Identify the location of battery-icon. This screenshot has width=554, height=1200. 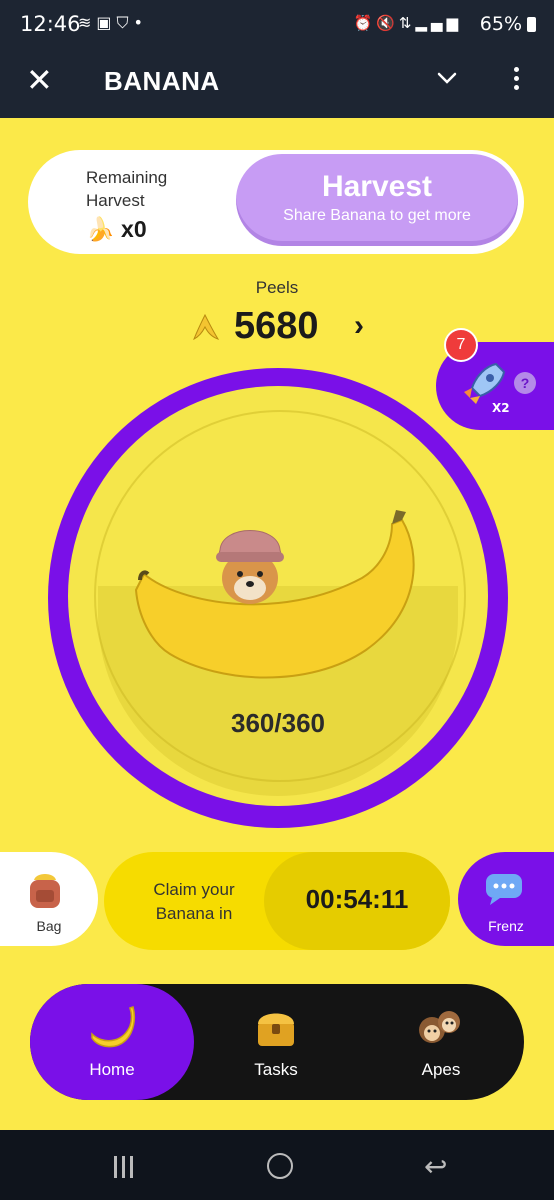
(531, 24).